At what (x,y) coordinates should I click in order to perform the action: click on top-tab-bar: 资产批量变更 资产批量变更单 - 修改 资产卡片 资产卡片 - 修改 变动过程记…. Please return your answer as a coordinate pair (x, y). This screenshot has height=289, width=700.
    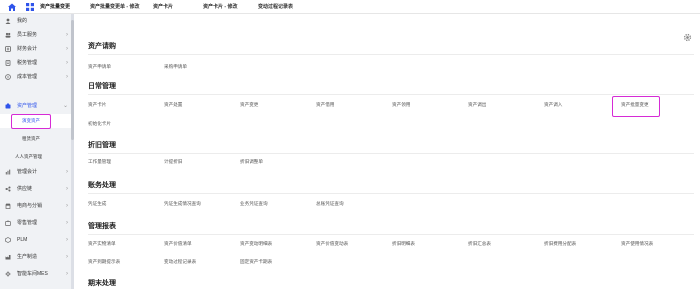
    Looking at the image, I should click on (350, 7).